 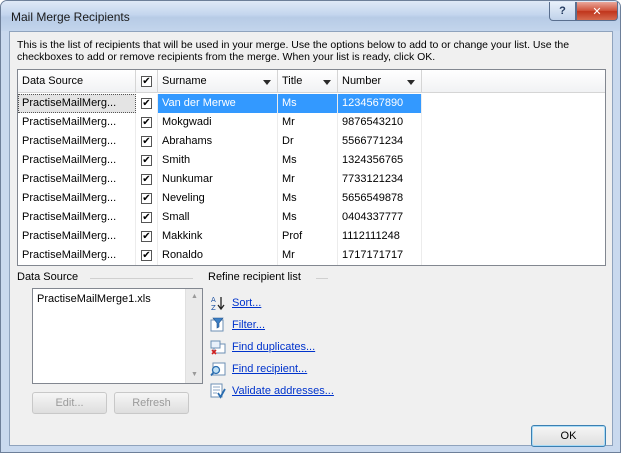 What do you see at coordinates (597, 11) in the screenshot?
I see `close-button: ✕` at bounding box center [597, 11].